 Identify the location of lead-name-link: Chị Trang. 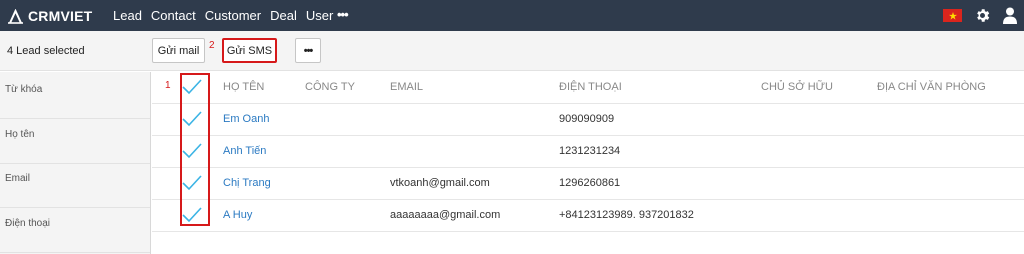
(247, 183).